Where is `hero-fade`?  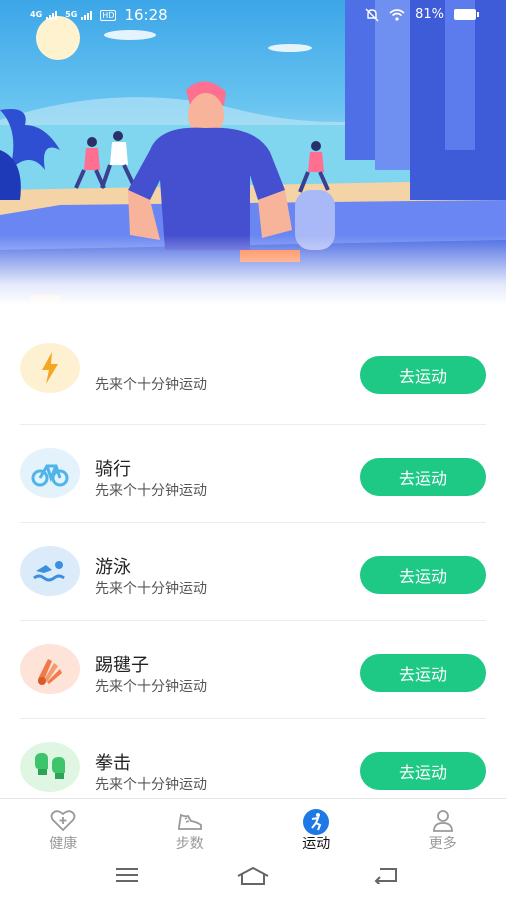
hero-fade is located at coordinates (253, 270).